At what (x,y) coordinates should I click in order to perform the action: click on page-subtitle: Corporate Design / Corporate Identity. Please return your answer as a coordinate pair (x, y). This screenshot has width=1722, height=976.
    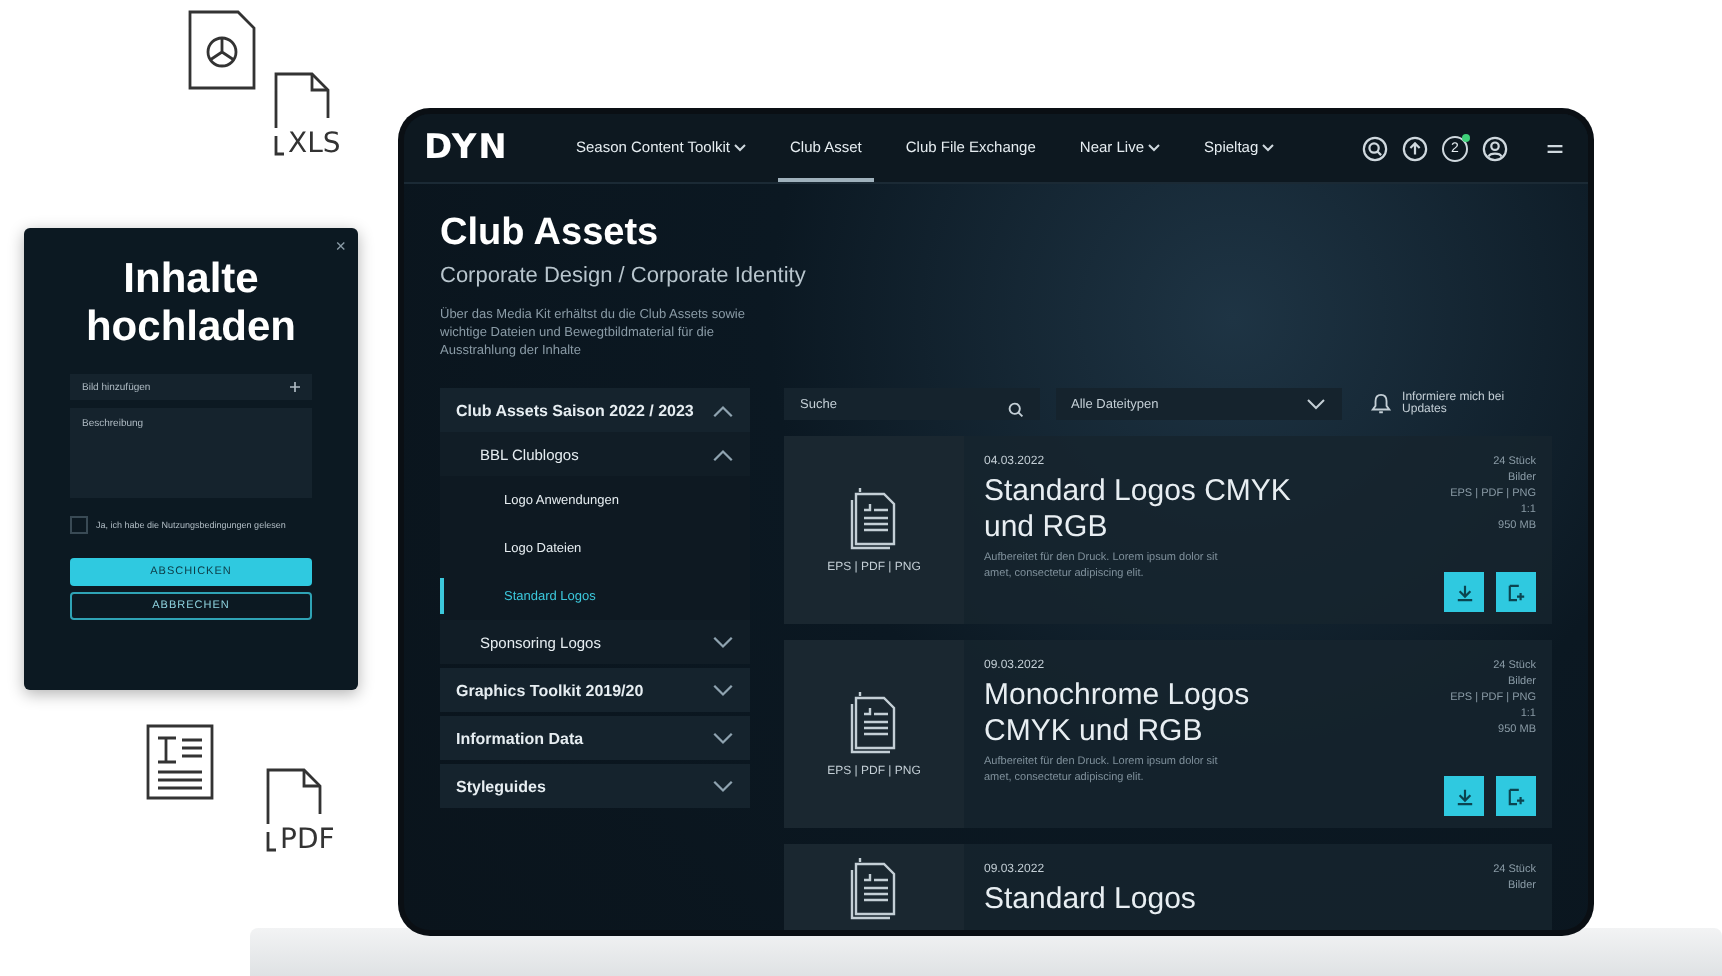
    Looking at the image, I should click on (624, 276).